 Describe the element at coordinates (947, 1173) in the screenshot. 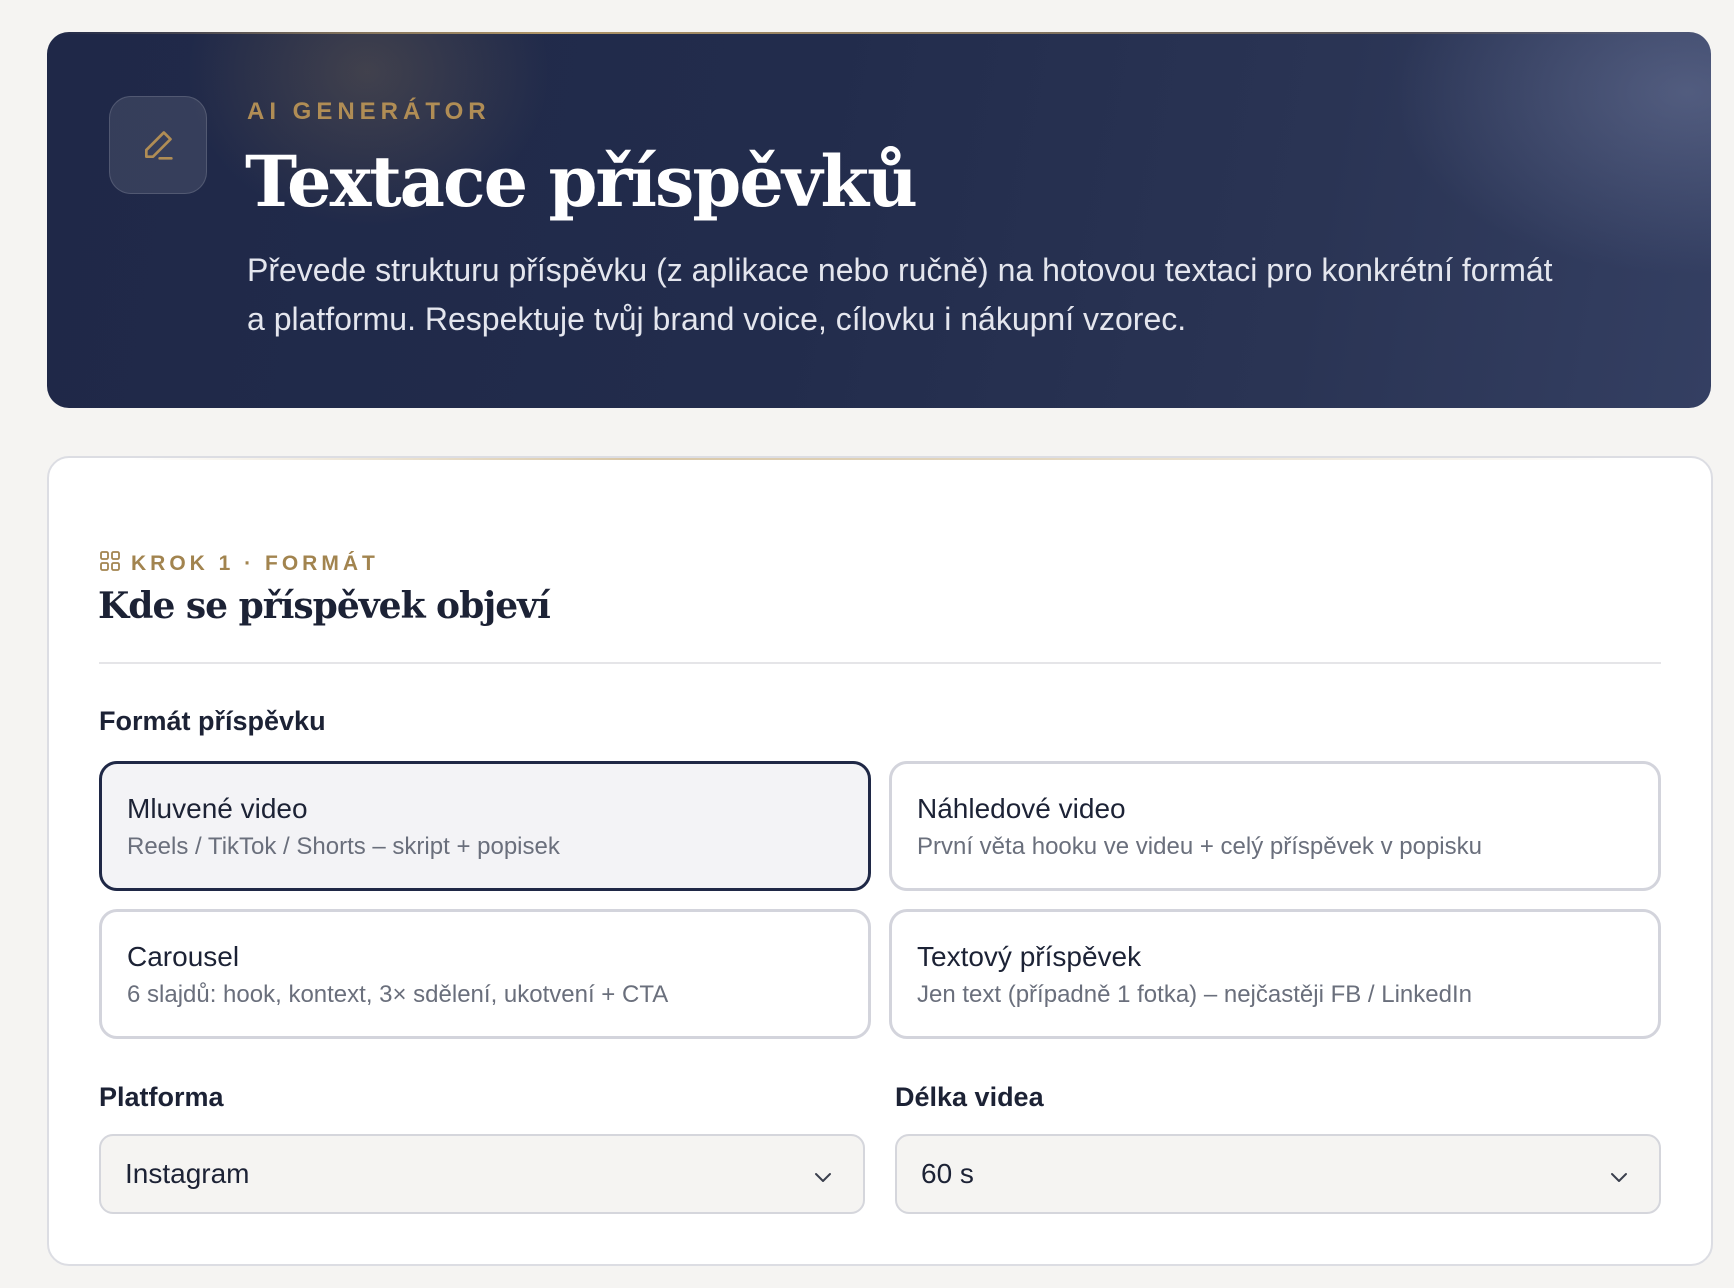

I see `video-length-value: 60 s` at that location.